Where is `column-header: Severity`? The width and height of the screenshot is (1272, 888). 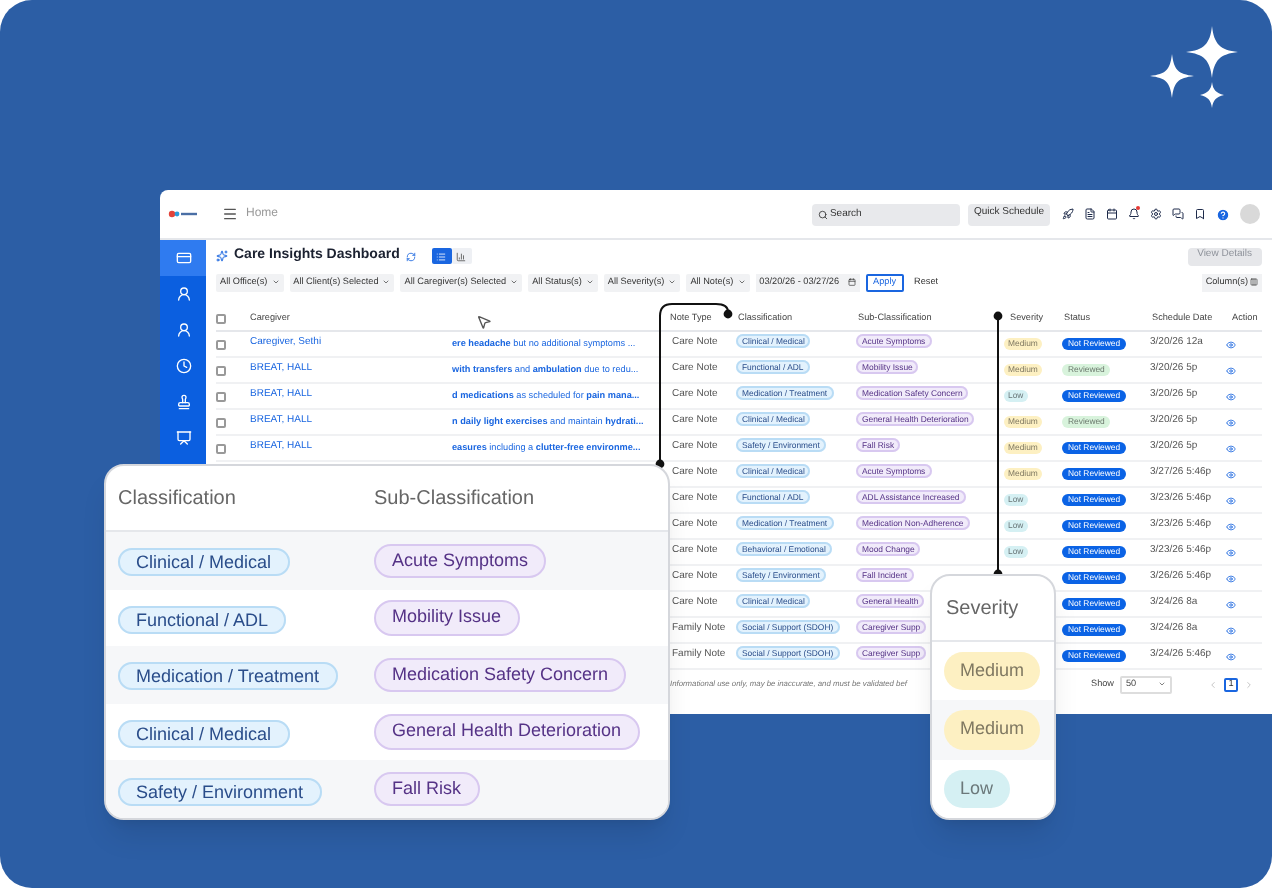 column-header: Severity is located at coordinates (982, 608).